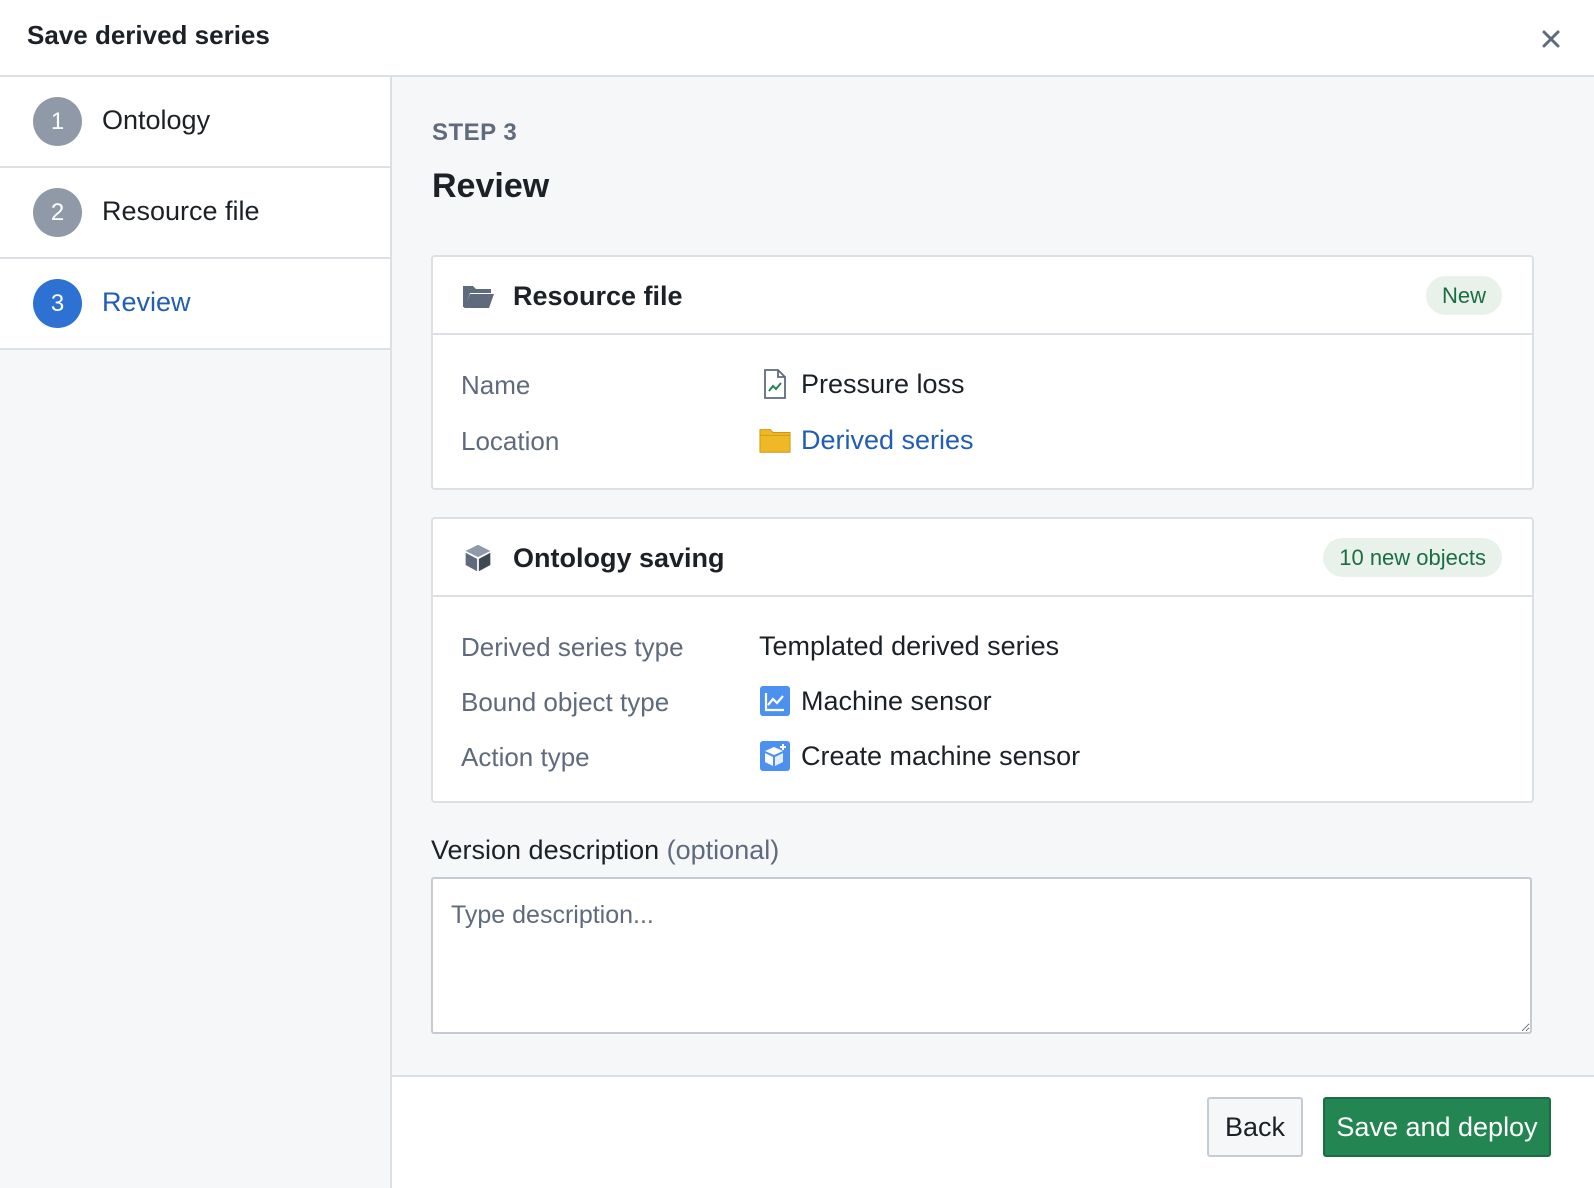  I want to click on version-description-input, so click(981, 955).